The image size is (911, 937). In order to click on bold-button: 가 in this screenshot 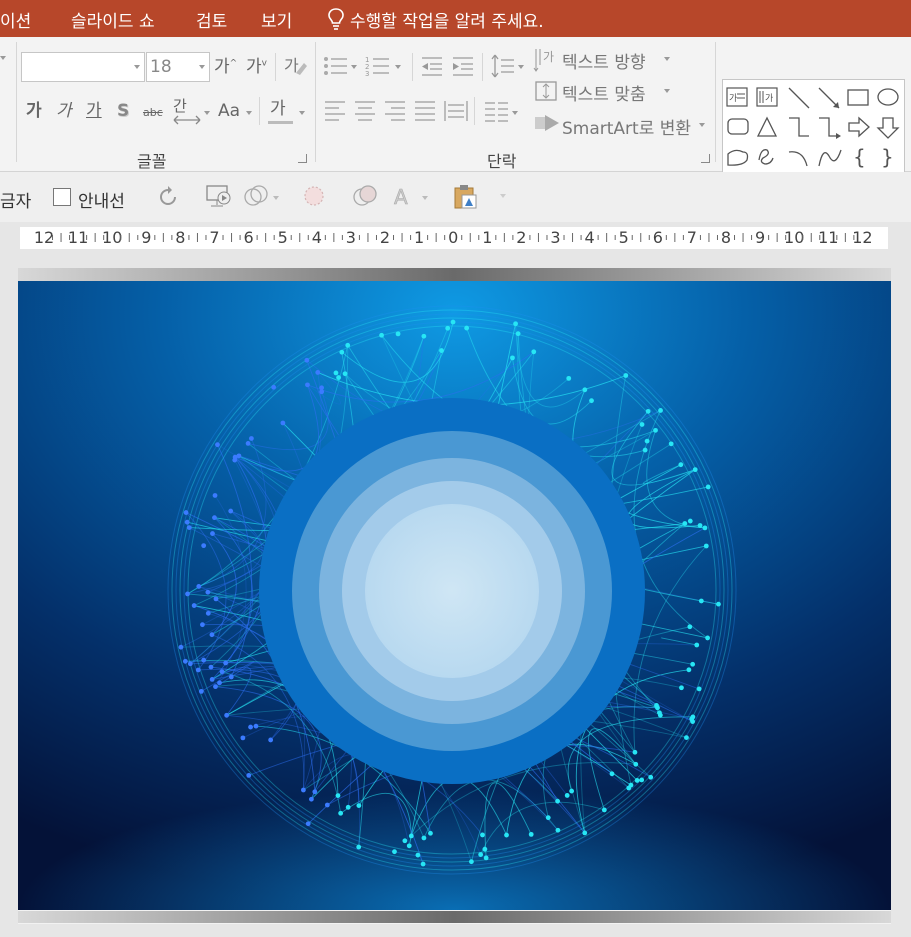, I will do `click(34, 111)`.